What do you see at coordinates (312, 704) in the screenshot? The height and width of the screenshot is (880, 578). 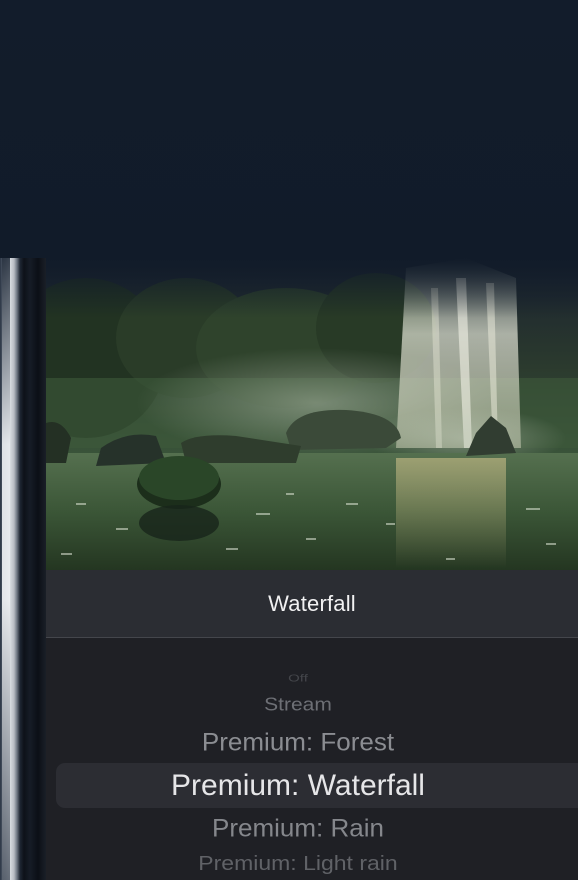 I see `picker-option-stream: Stream` at bounding box center [312, 704].